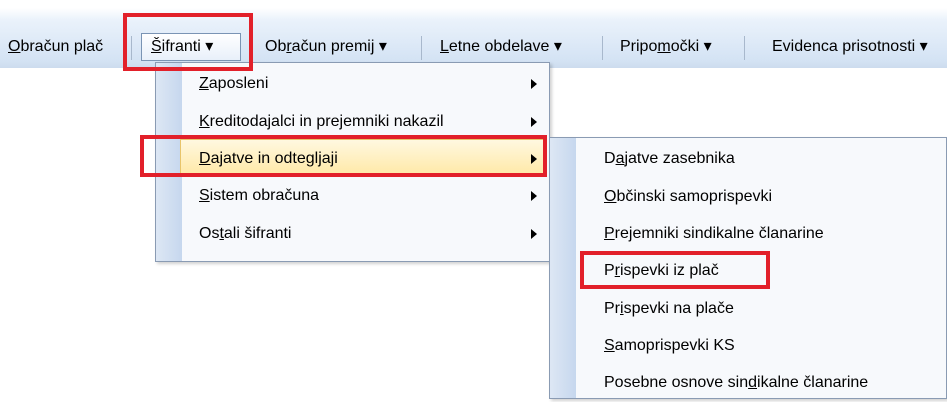 The height and width of the screenshot is (402, 947). I want to click on menu-item-sistem-obracuna: Sistem obračuna, so click(259, 196).